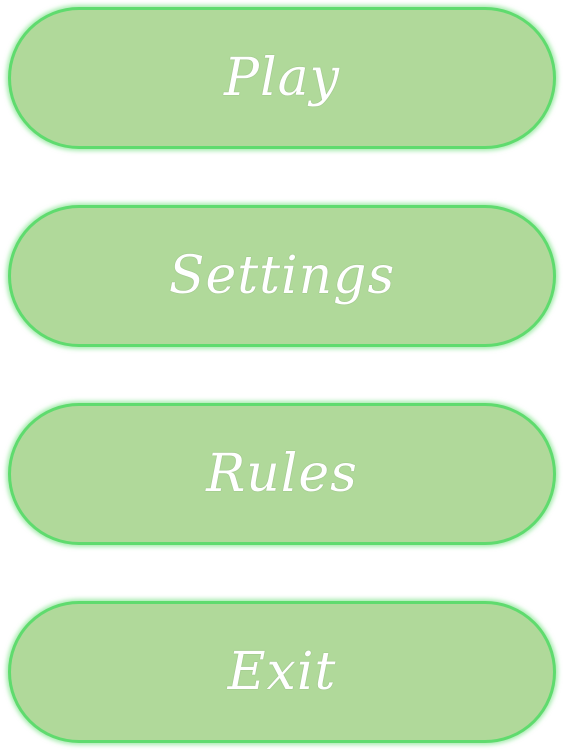  I want to click on play-button-label: Play, so click(282, 78).